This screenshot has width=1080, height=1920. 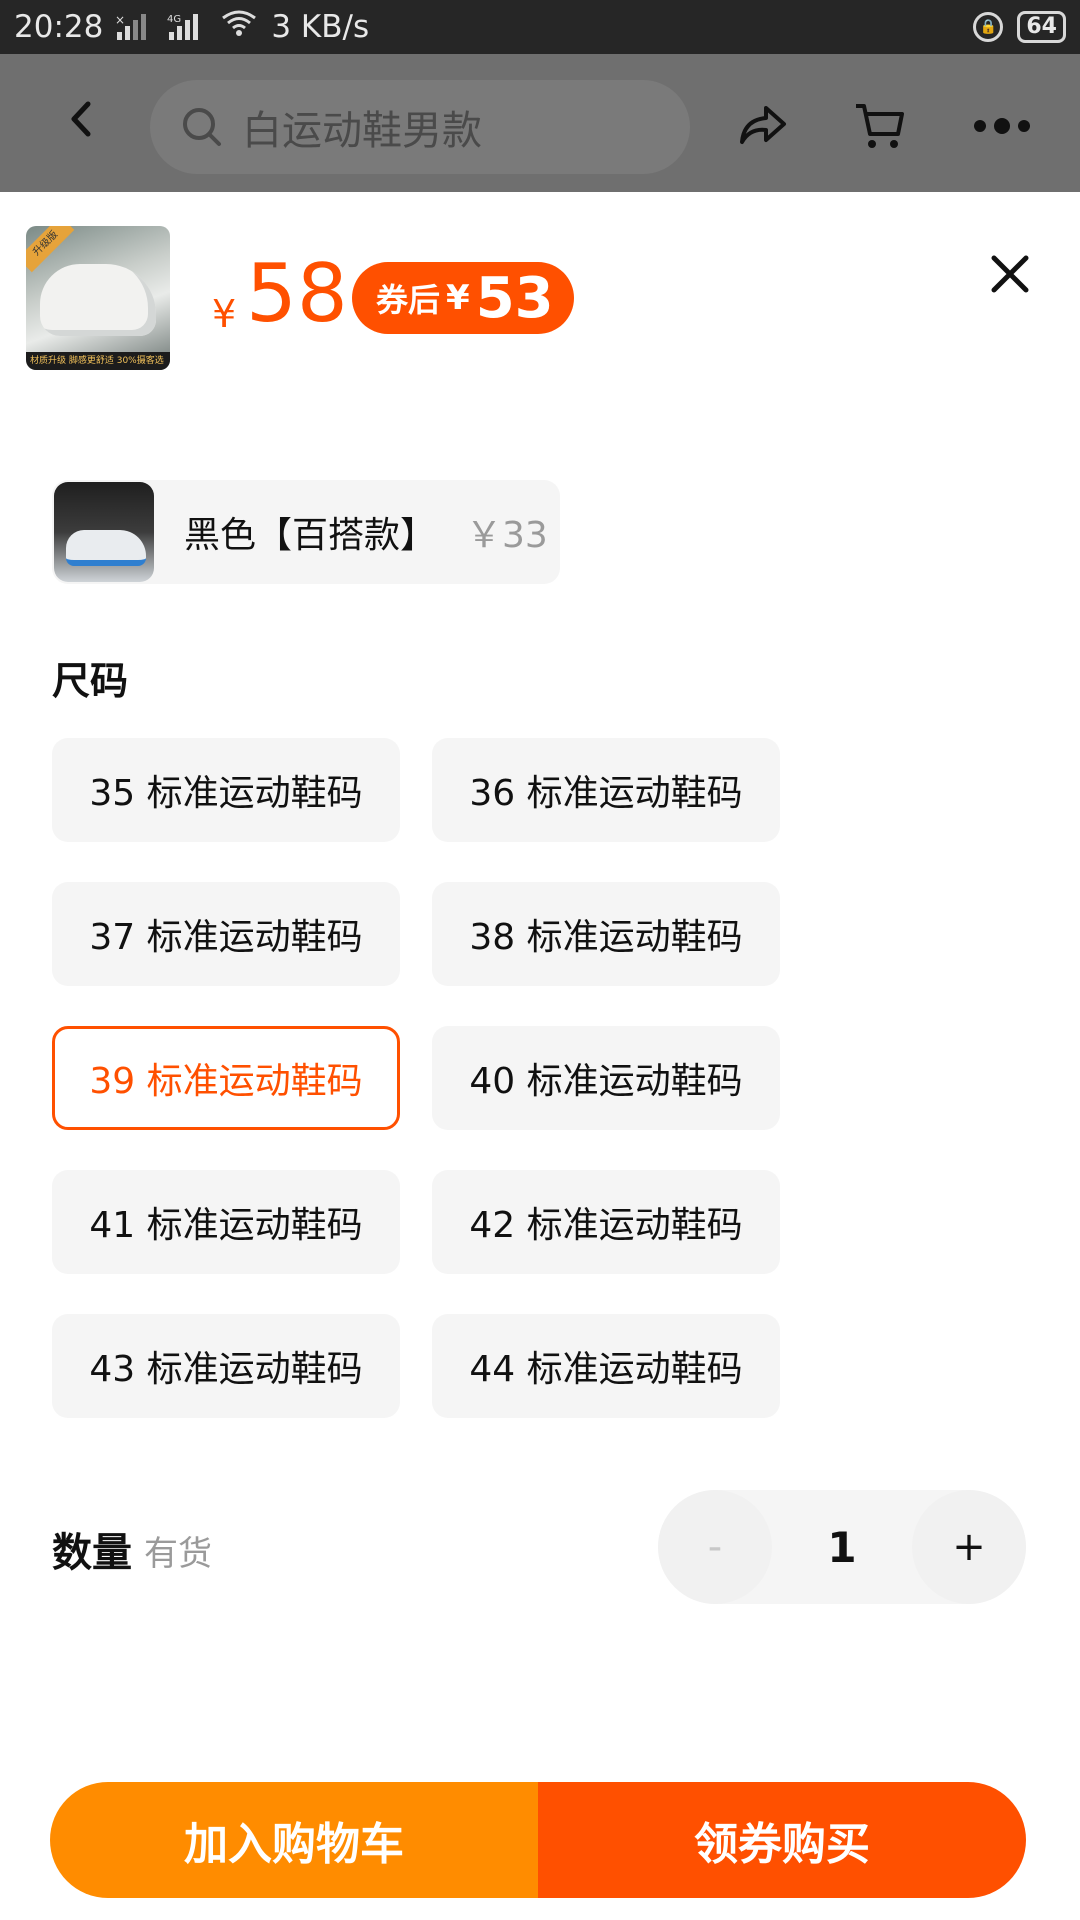 What do you see at coordinates (606, 934) in the screenshot?
I see `size-option-38: 38 标准运动鞋码` at bounding box center [606, 934].